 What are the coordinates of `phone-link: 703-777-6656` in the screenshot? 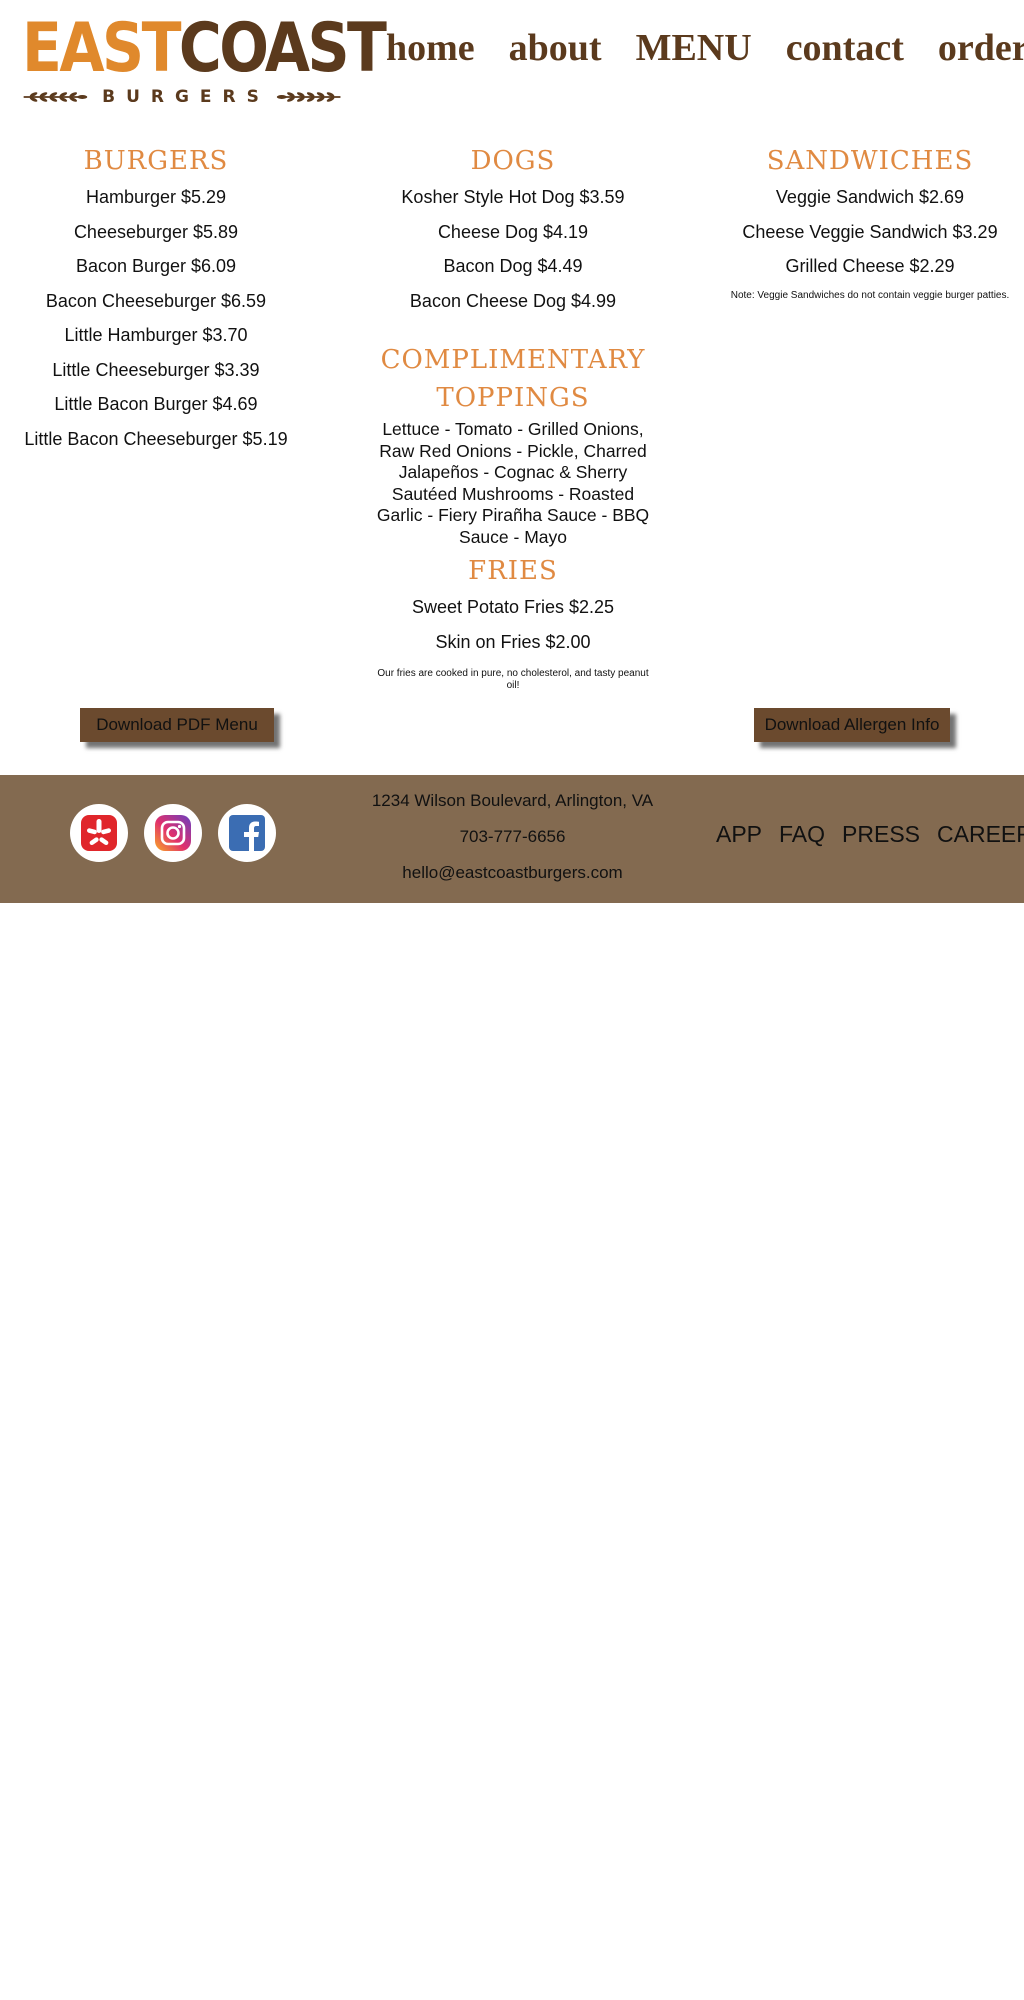 It's located at (512, 837).